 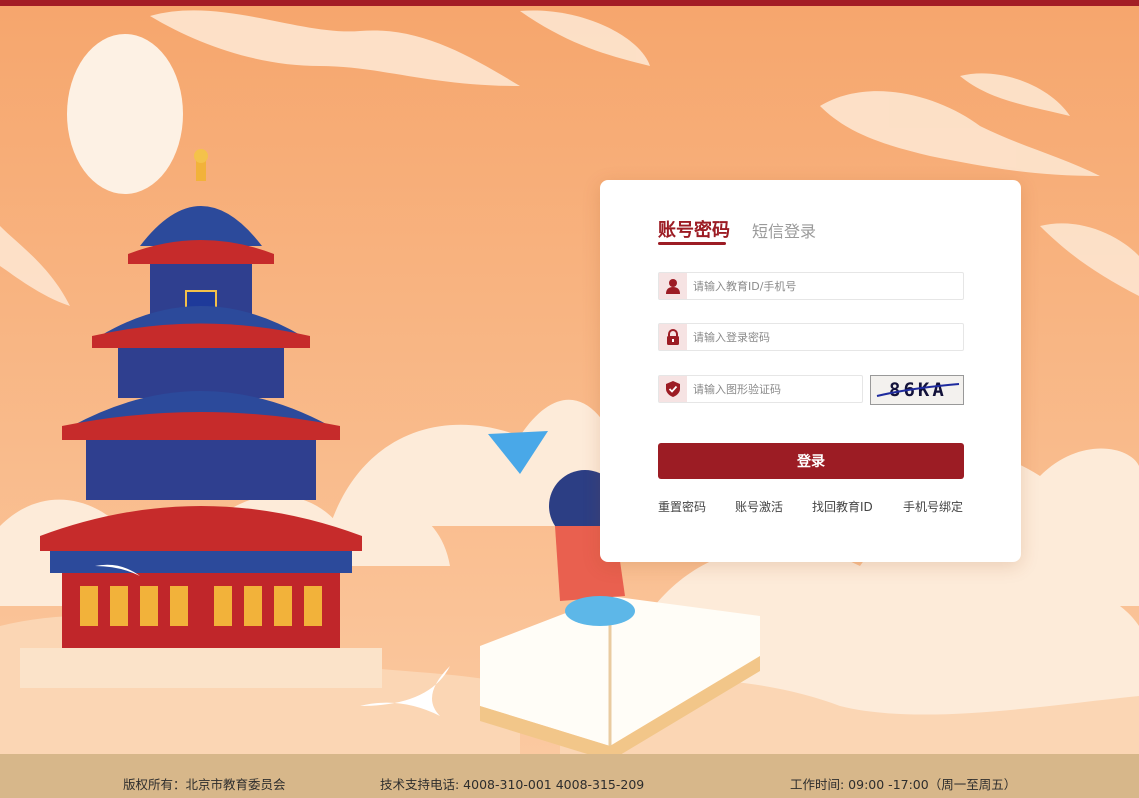 I want to click on captcha-field, so click(x=760, y=389).